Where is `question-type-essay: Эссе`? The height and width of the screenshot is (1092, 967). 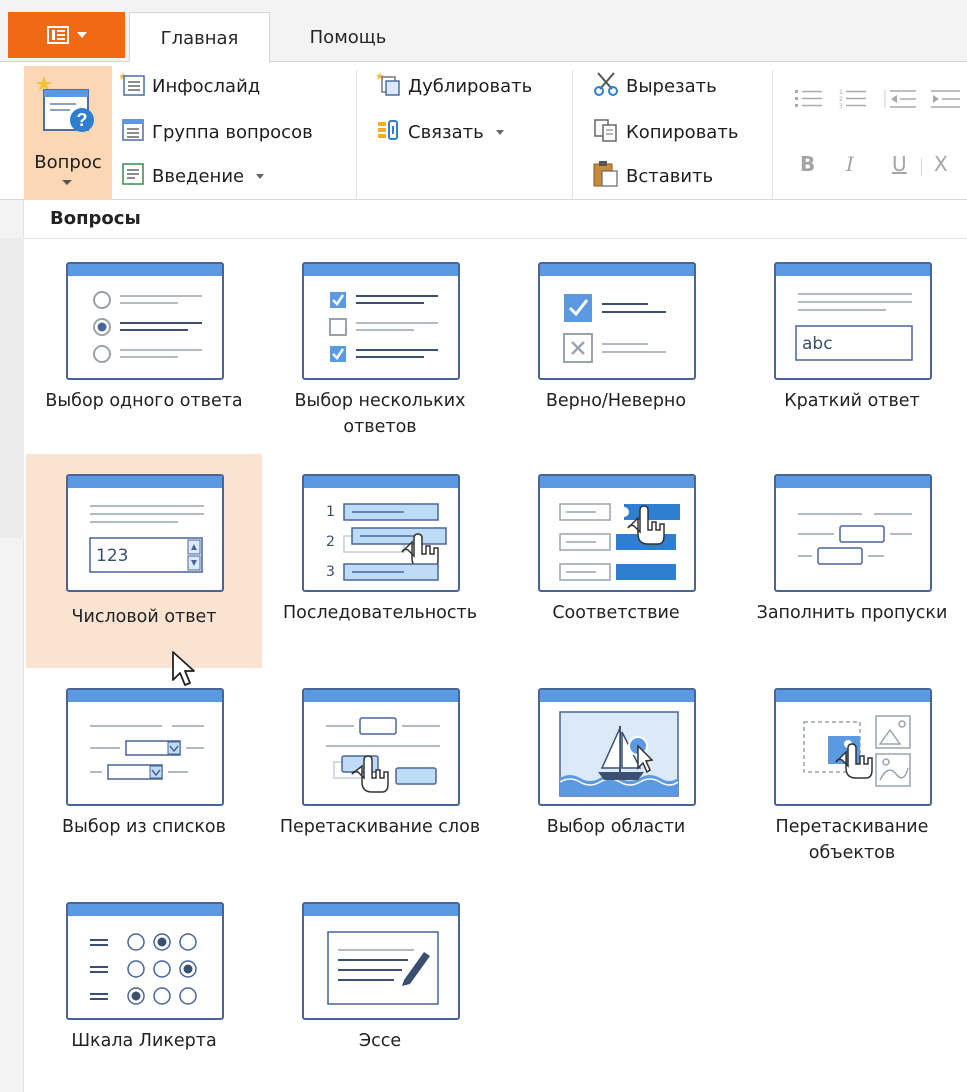 question-type-essay: Эссе is located at coordinates (380, 991).